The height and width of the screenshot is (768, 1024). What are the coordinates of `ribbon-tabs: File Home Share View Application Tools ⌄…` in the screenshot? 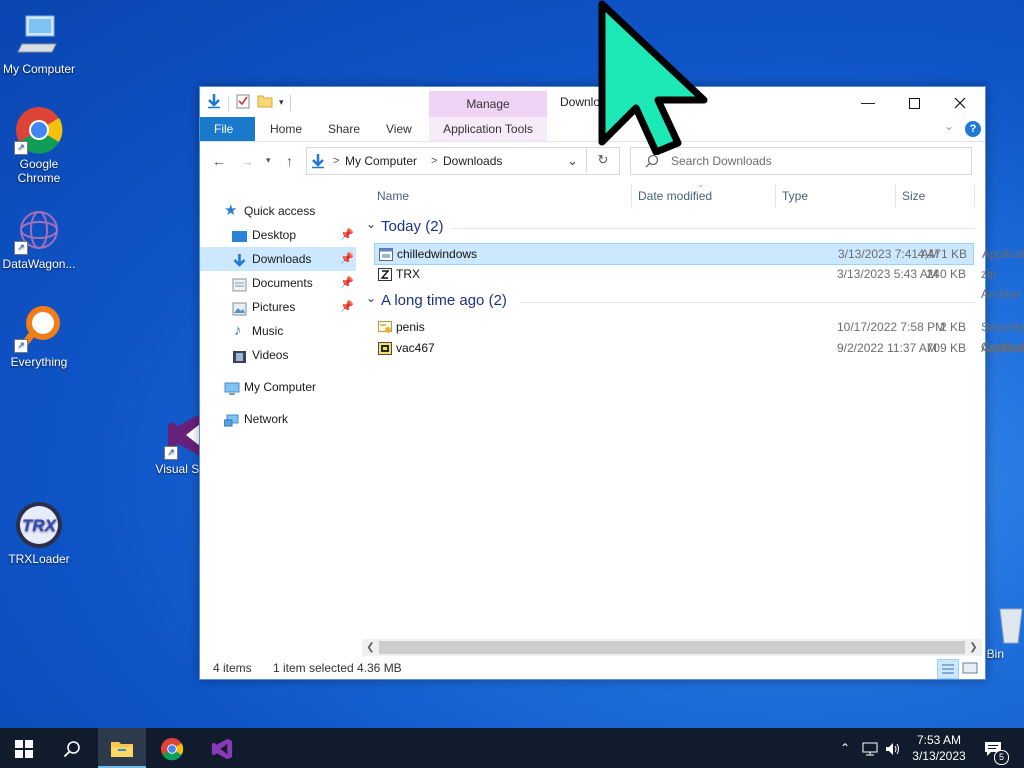 It's located at (592, 129).